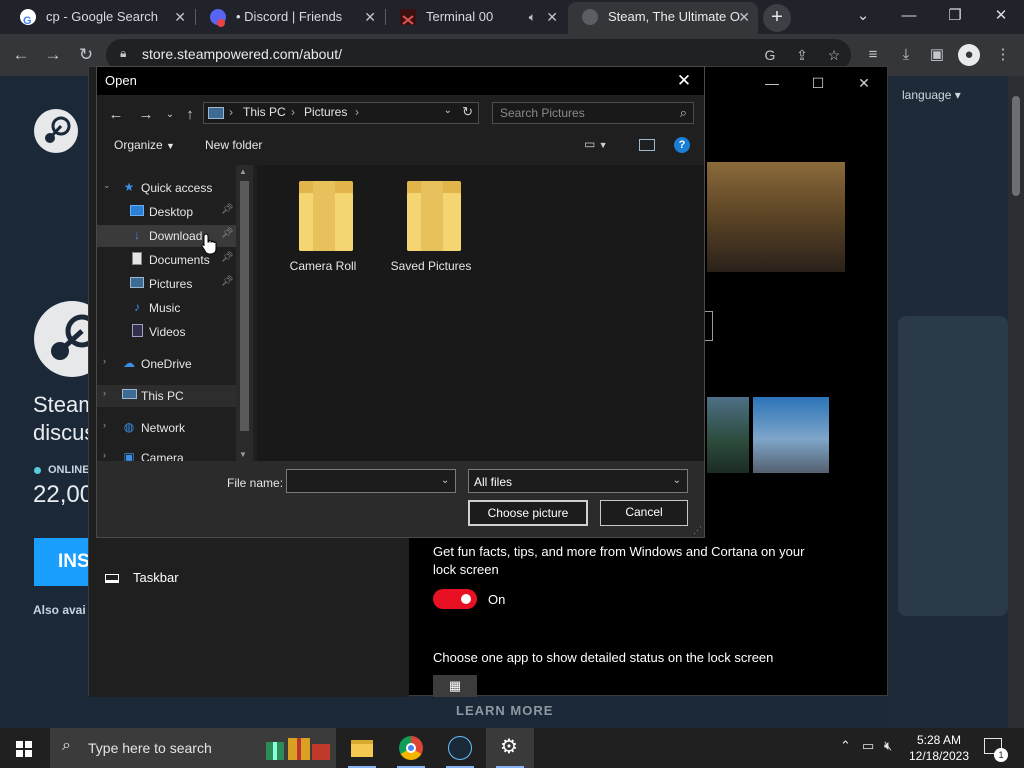 This screenshot has width=1024, height=768. What do you see at coordinates (166, 188) in the screenshot?
I see `nav-quick-access: ⌄ ★ Quick access` at bounding box center [166, 188].